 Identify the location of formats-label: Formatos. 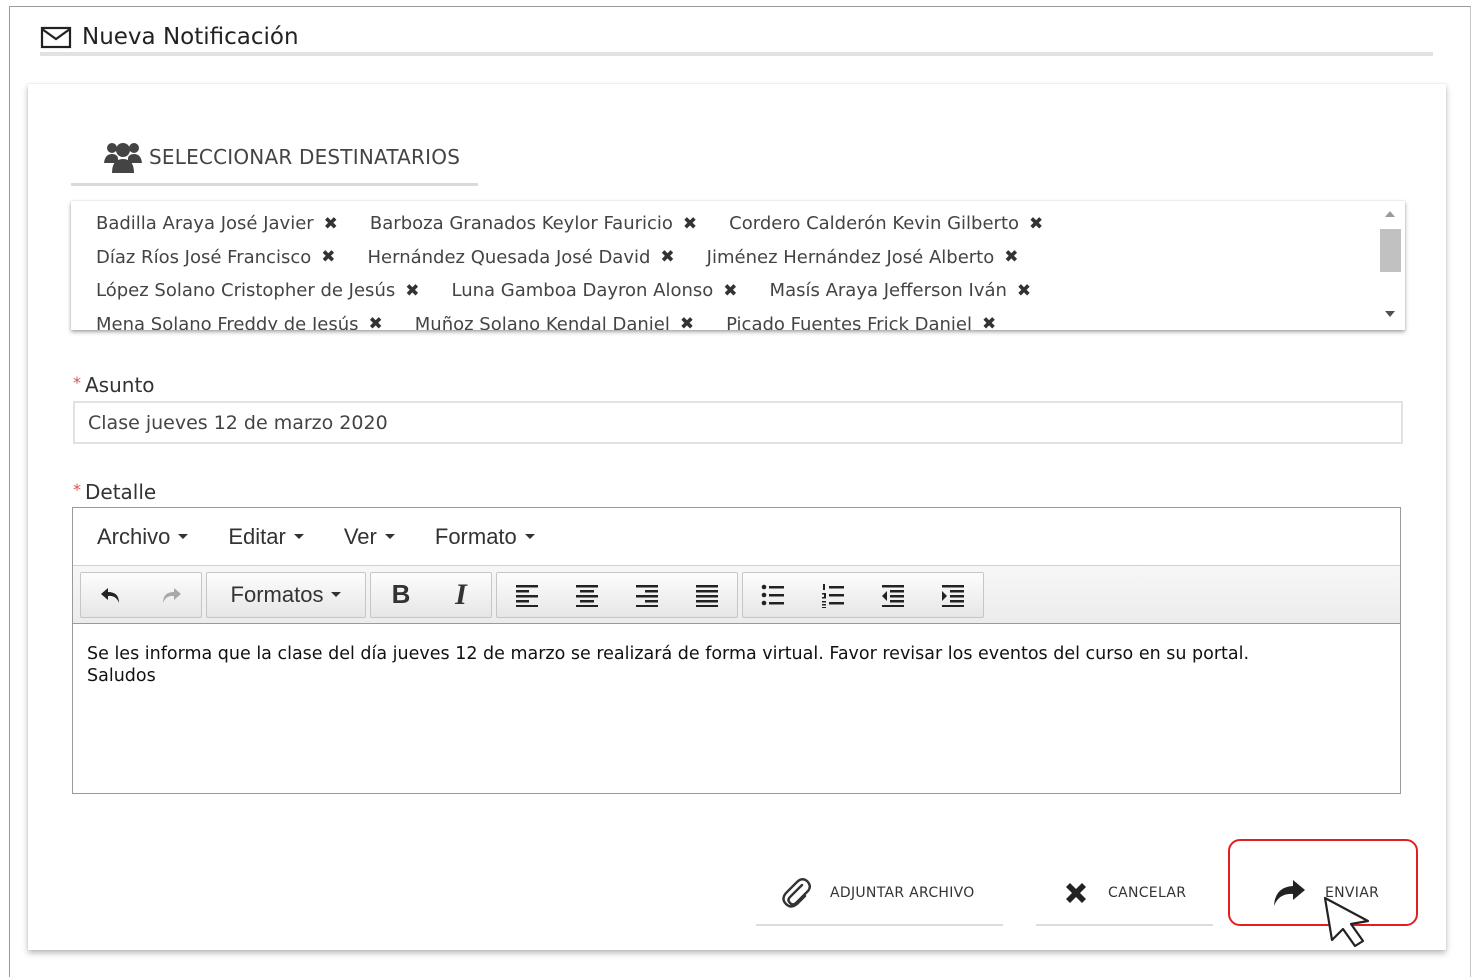
(277, 594).